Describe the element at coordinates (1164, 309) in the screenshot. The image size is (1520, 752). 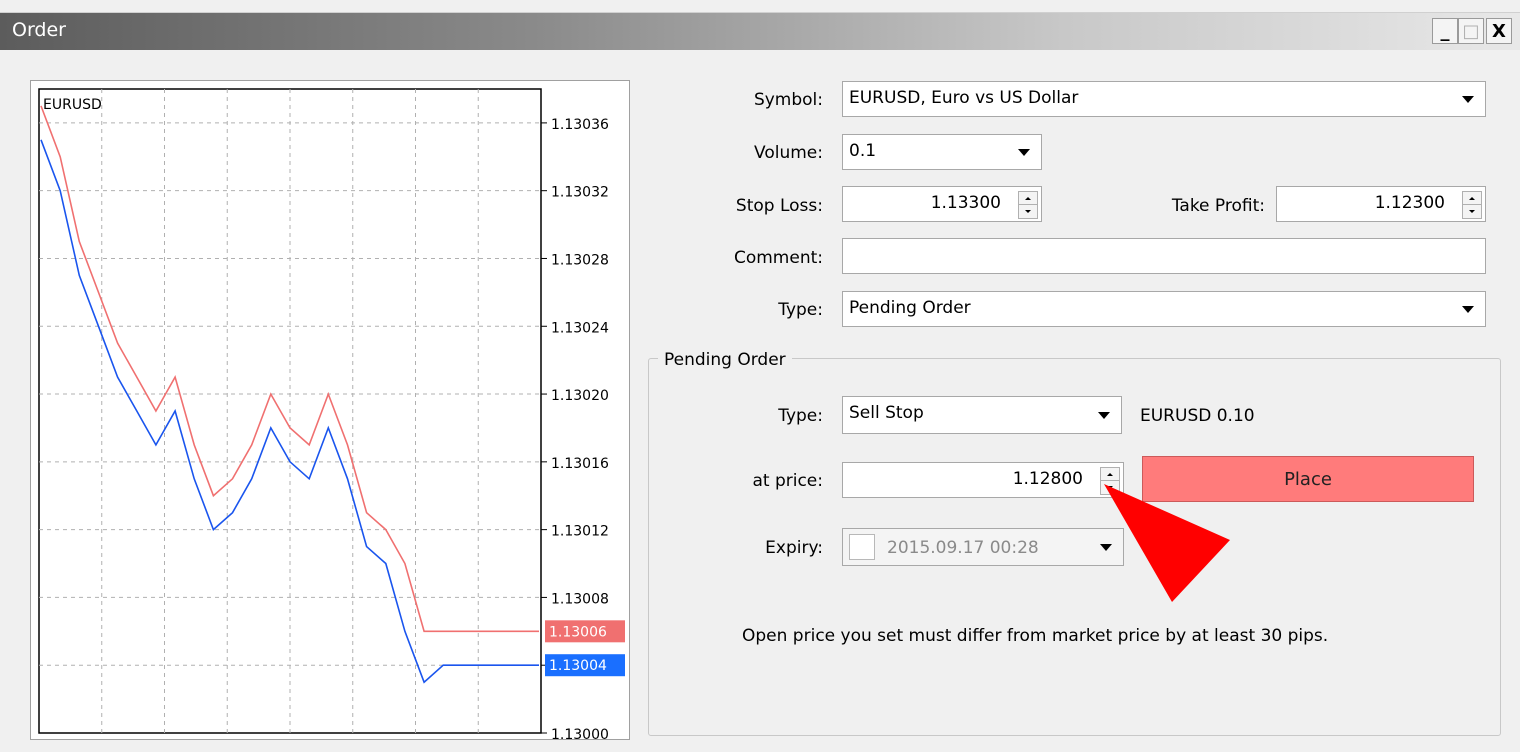
I see `order-type-select: Pending Order` at that location.